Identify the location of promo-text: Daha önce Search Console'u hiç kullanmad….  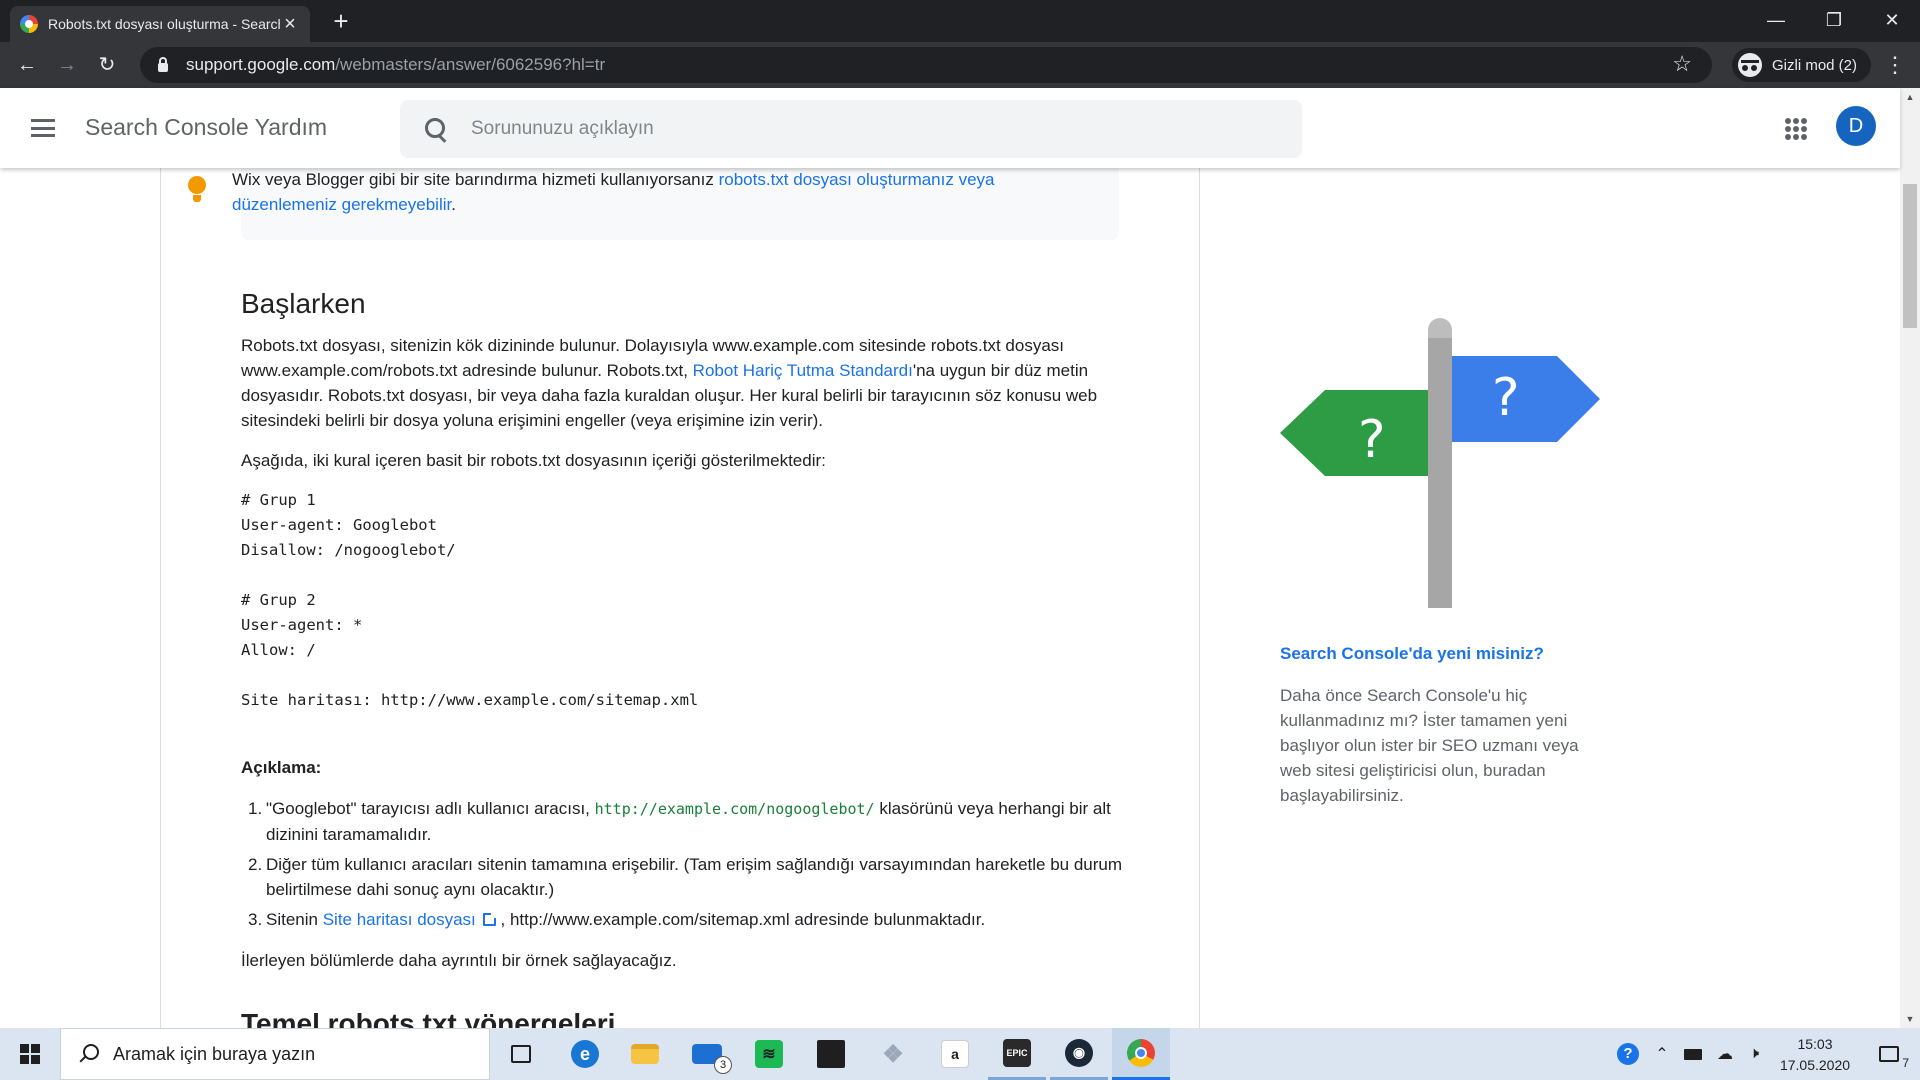
(1429, 745).